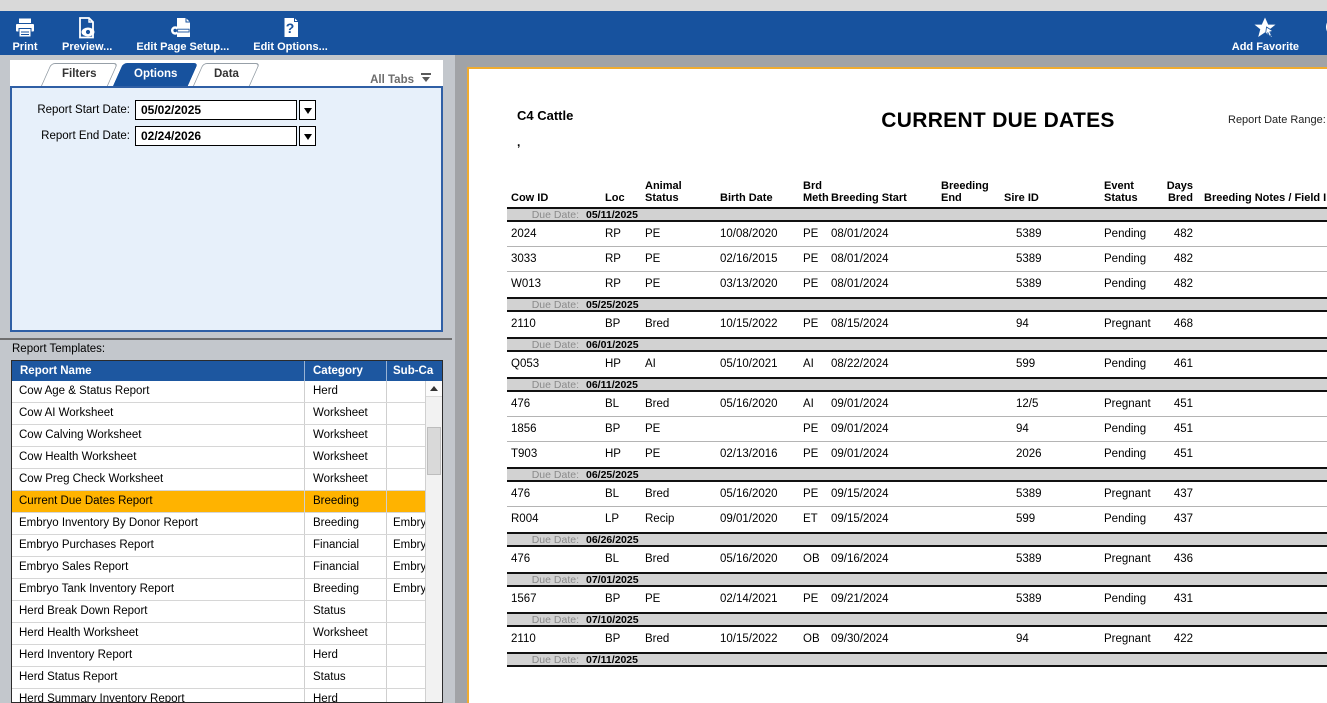 The image size is (1327, 703). I want to click on template-category-cell: Financial, so click(345, 567).